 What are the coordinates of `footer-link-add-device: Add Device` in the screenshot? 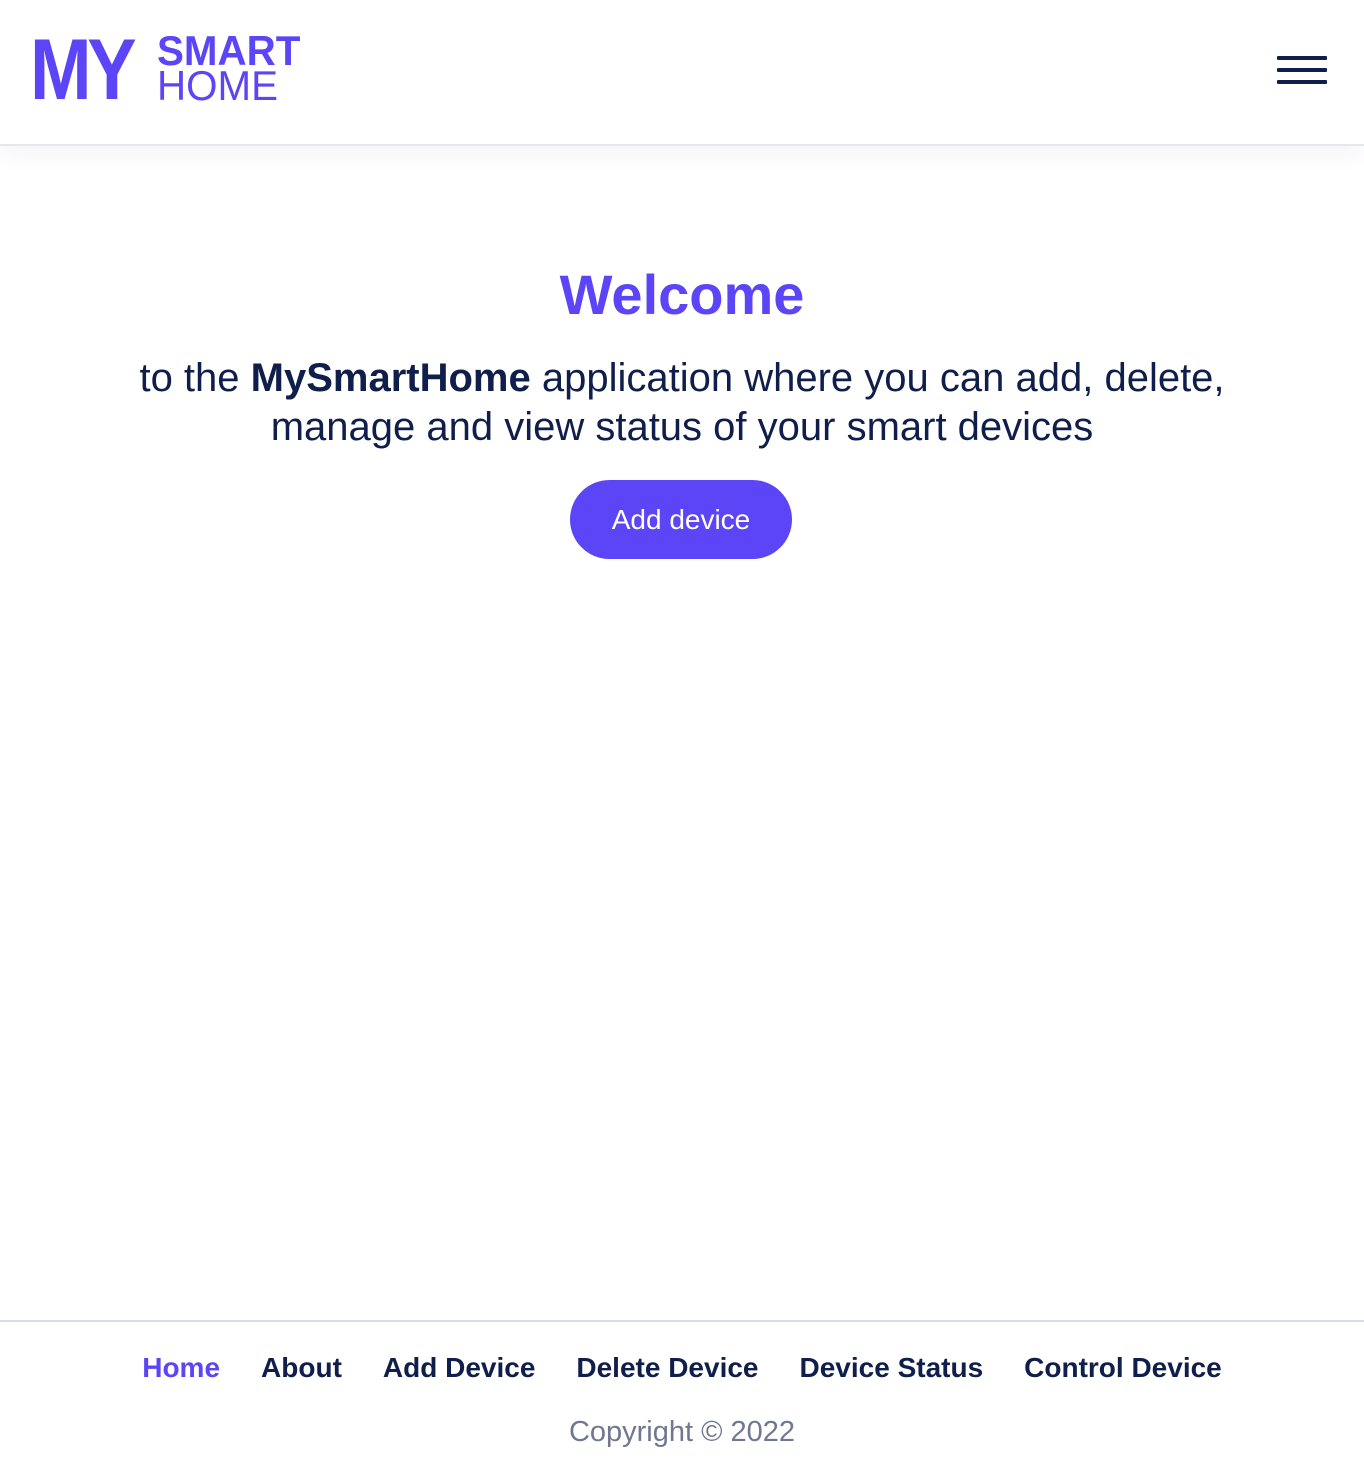 It's located at (459, 1368).